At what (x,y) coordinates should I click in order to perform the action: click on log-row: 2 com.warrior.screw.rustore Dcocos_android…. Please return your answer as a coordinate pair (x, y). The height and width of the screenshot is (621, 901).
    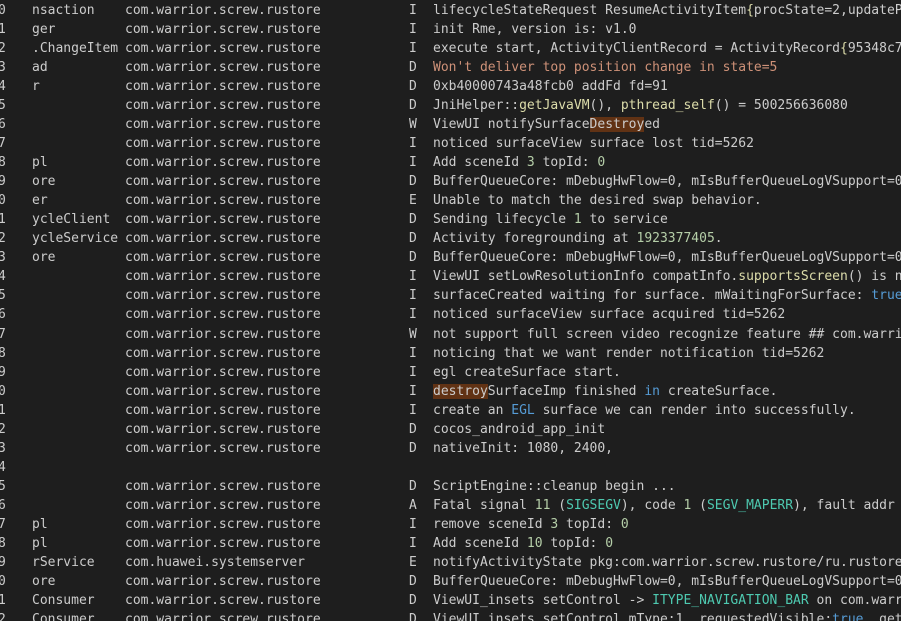
    Looking at the image, I should click on (450, 429).